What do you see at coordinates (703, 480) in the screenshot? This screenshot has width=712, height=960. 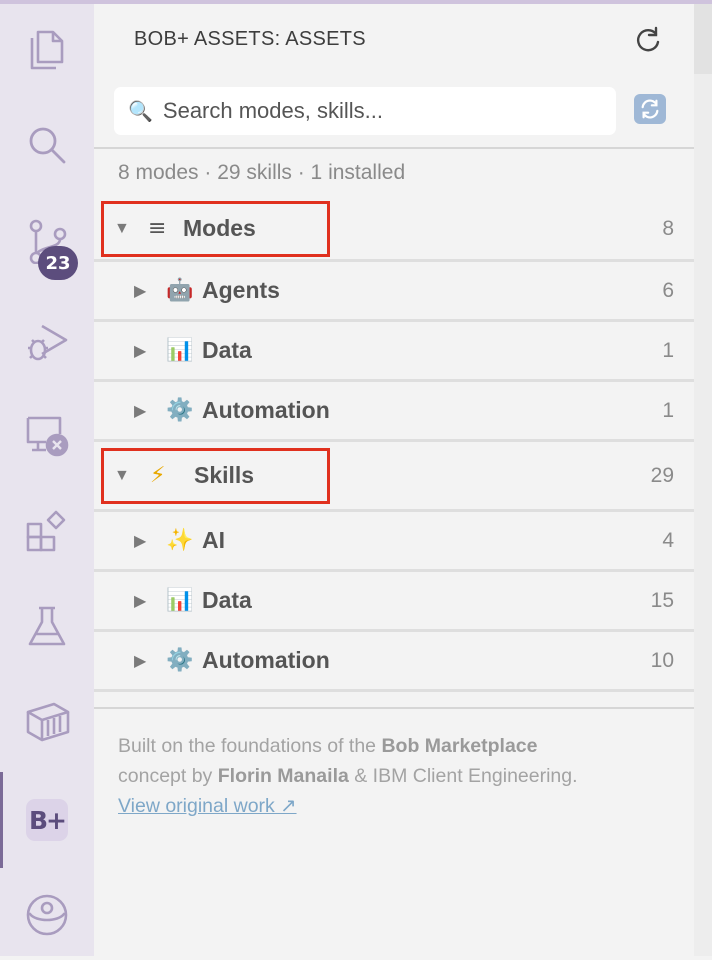 I see `scrollbar` at bounding box center [703, 480].